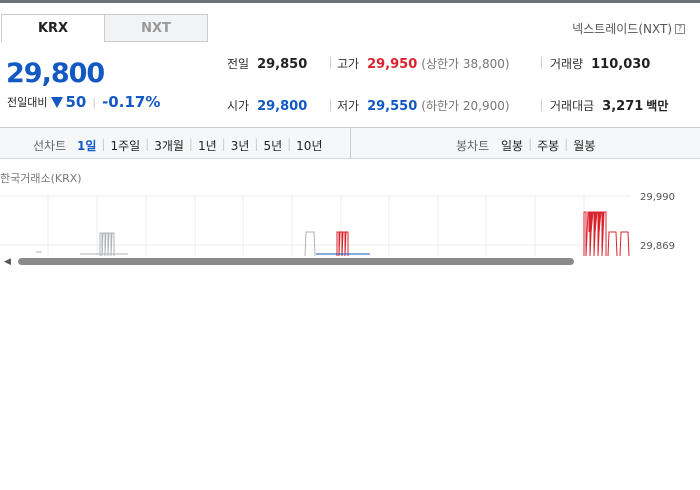 This screenshot has width=700, height=490. Describe the element at coordinates (657, 197) in the screenshot. I see `y-tick-label: 29,990` at that location.